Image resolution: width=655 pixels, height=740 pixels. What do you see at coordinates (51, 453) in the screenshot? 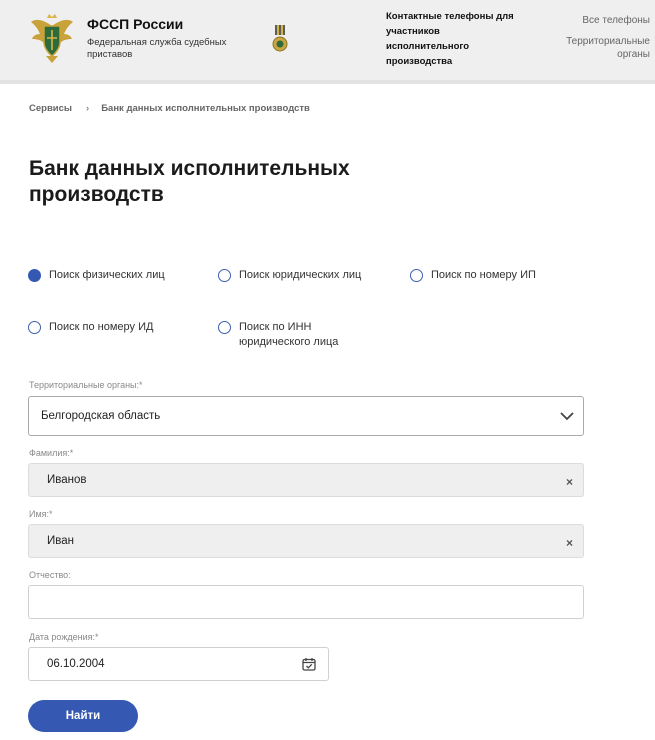
I see `last-name-label: Фамилия:*` at bounding box center [51, 453].